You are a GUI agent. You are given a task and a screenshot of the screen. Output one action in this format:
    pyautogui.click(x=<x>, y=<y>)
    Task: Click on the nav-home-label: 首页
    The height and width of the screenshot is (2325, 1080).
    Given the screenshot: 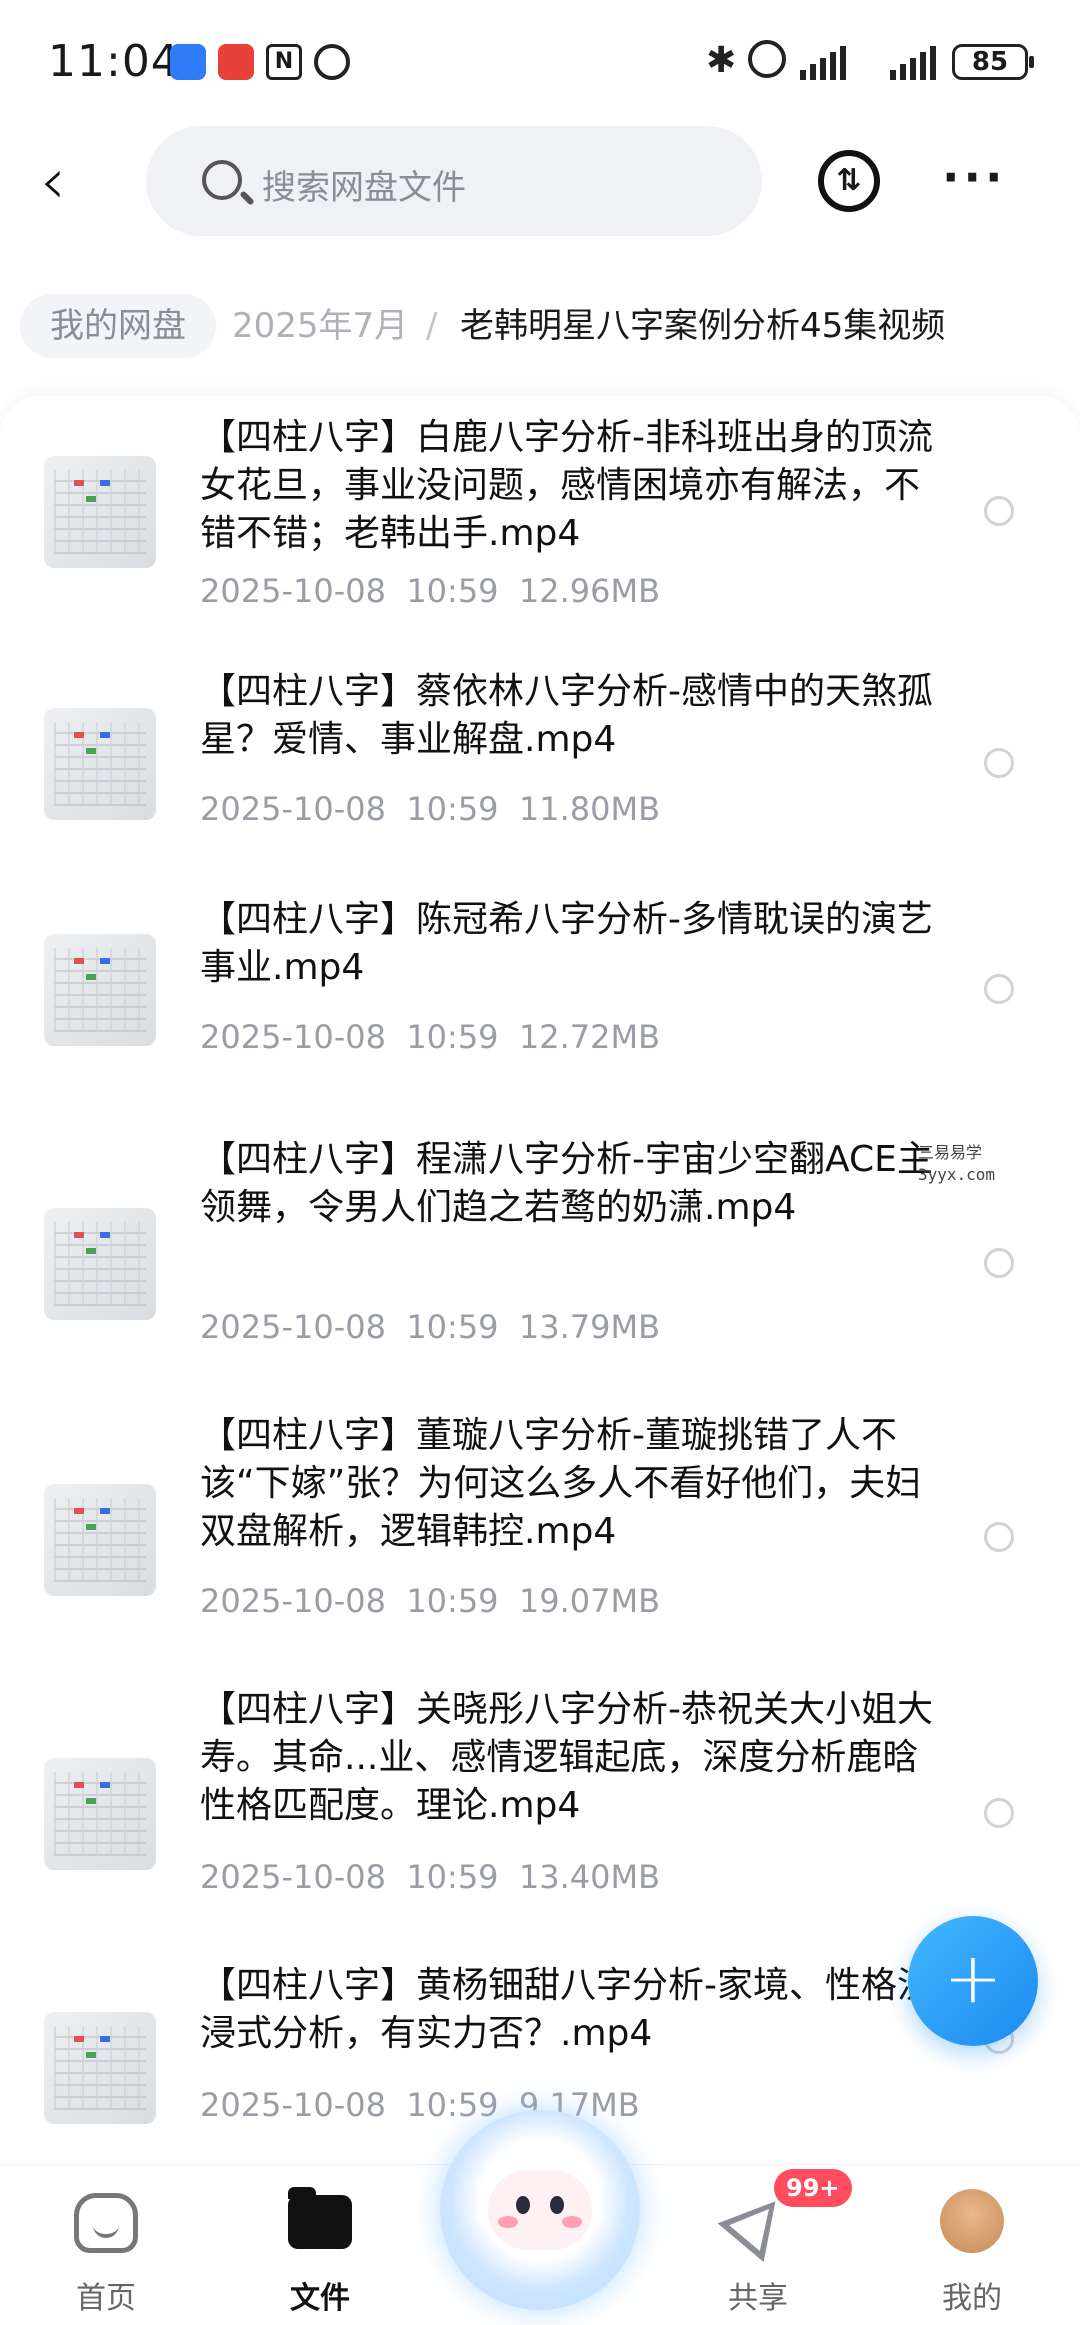 What is the action you would take?
    pyautogui.click(x=106, y=2298)
    